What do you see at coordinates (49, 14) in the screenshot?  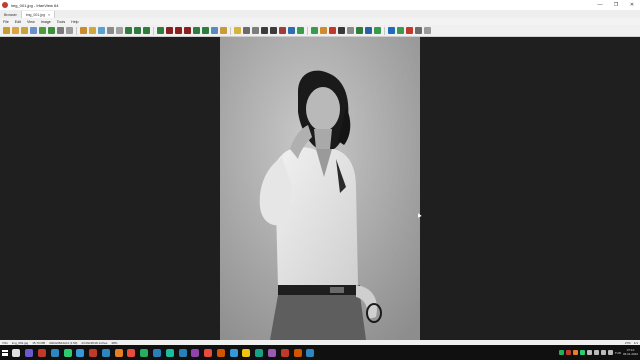 I see `close-icon: ×` at bounding box center [49, 14].